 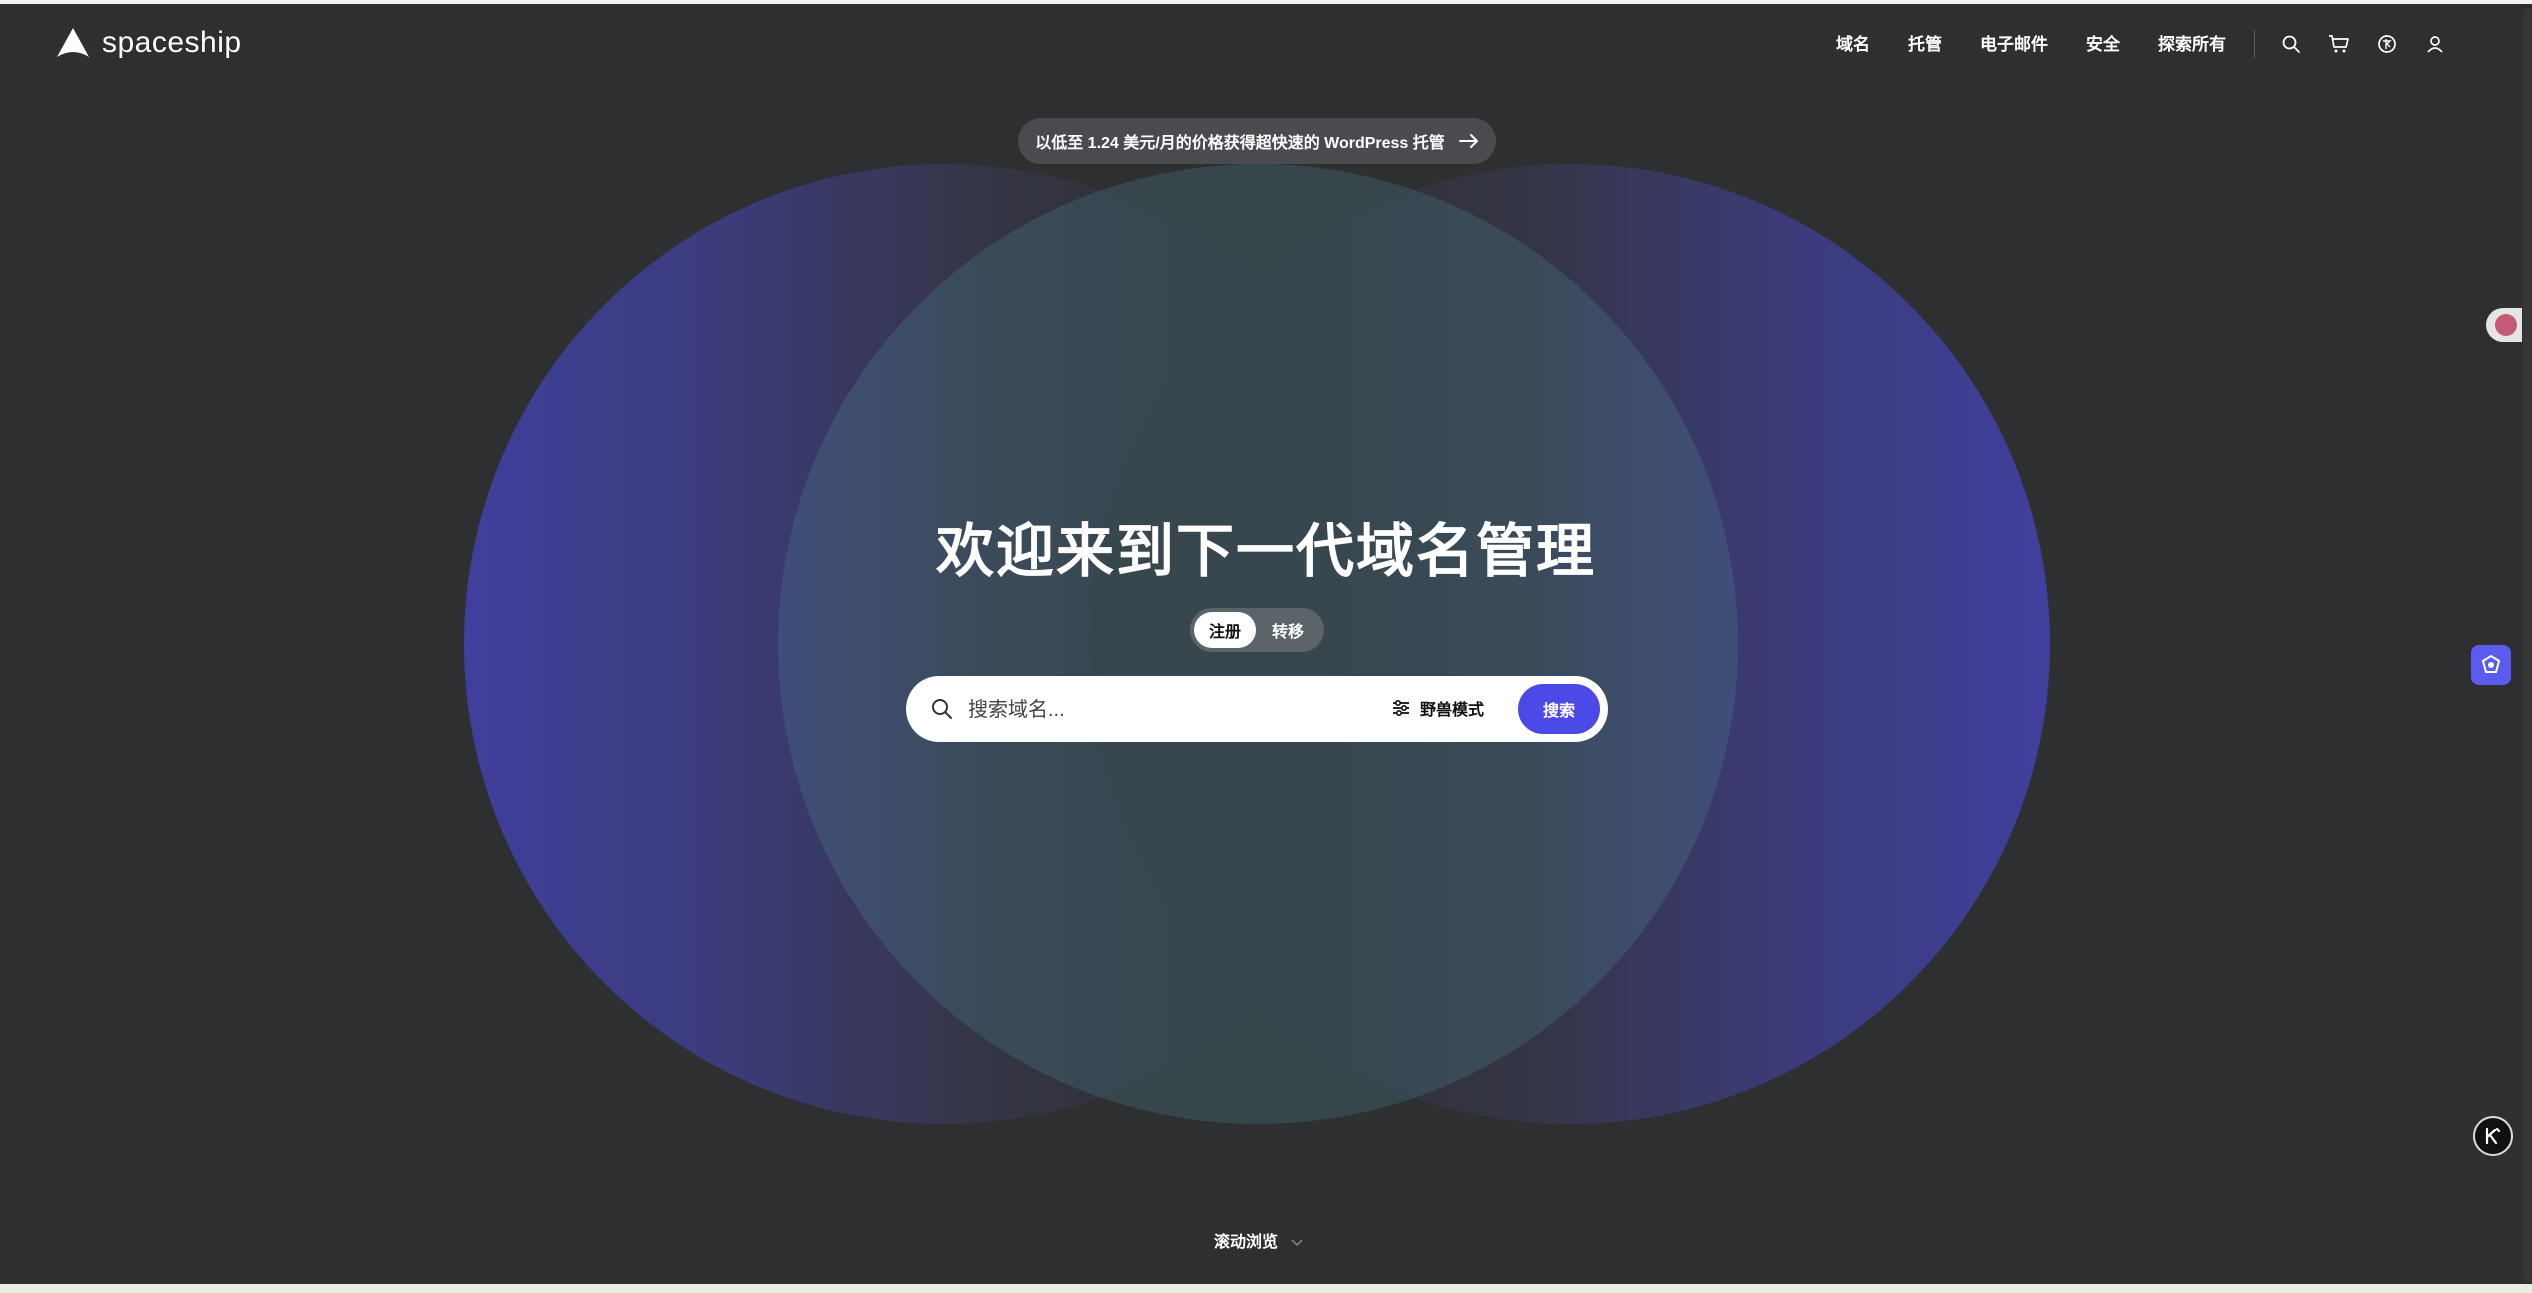 I want to click on domain-search-input, so click(x=1158, y=710).